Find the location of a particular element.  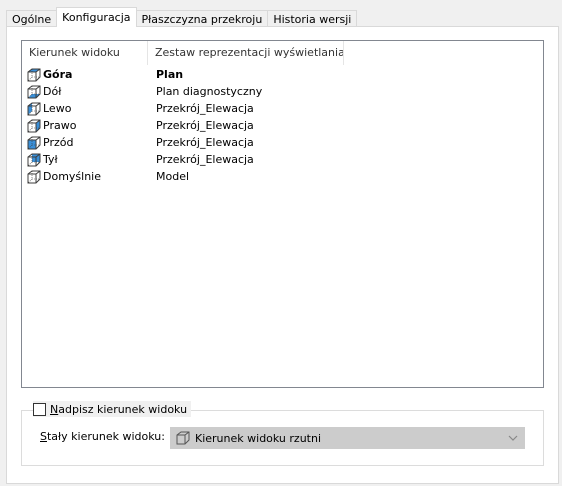

view-direction-label: Prawo is located at coordinates (60, 125).